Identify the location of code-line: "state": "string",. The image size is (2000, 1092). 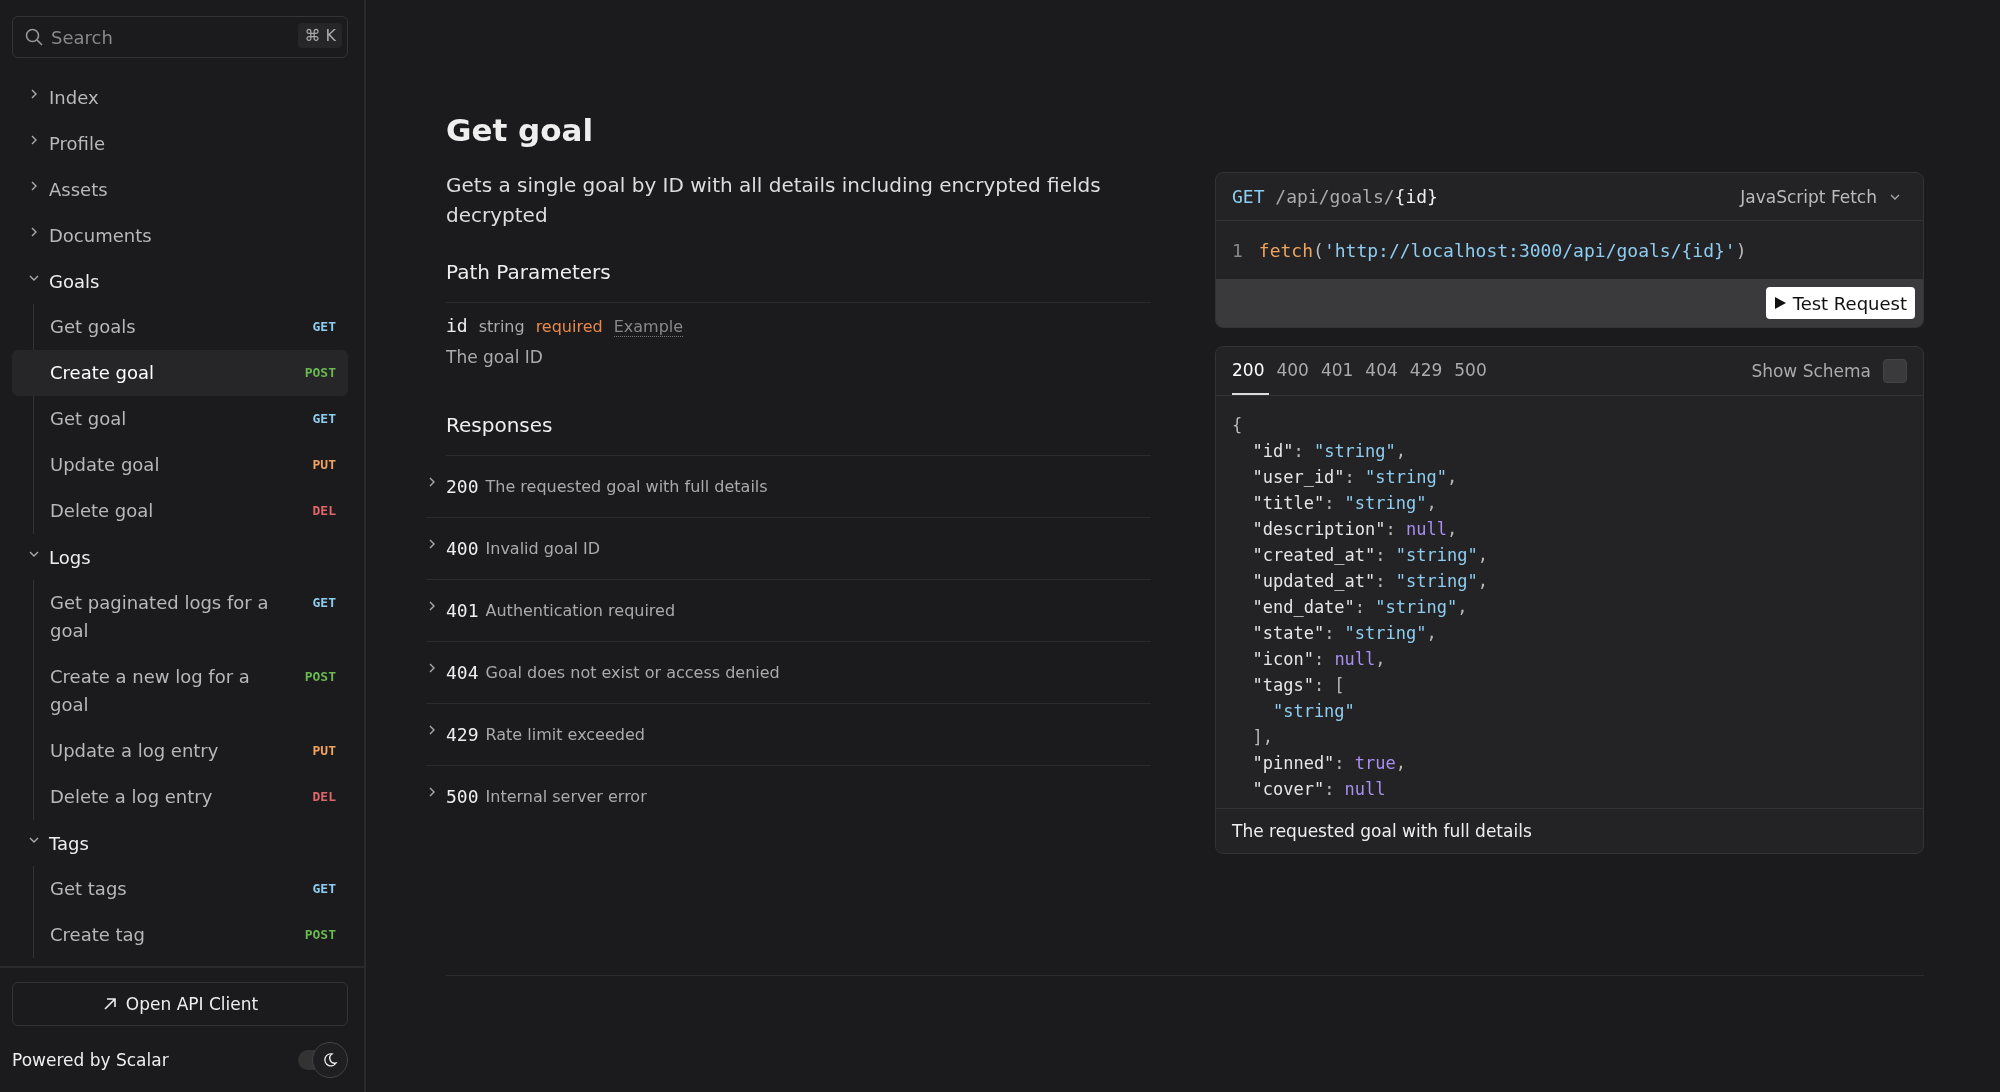
(1344, 633).